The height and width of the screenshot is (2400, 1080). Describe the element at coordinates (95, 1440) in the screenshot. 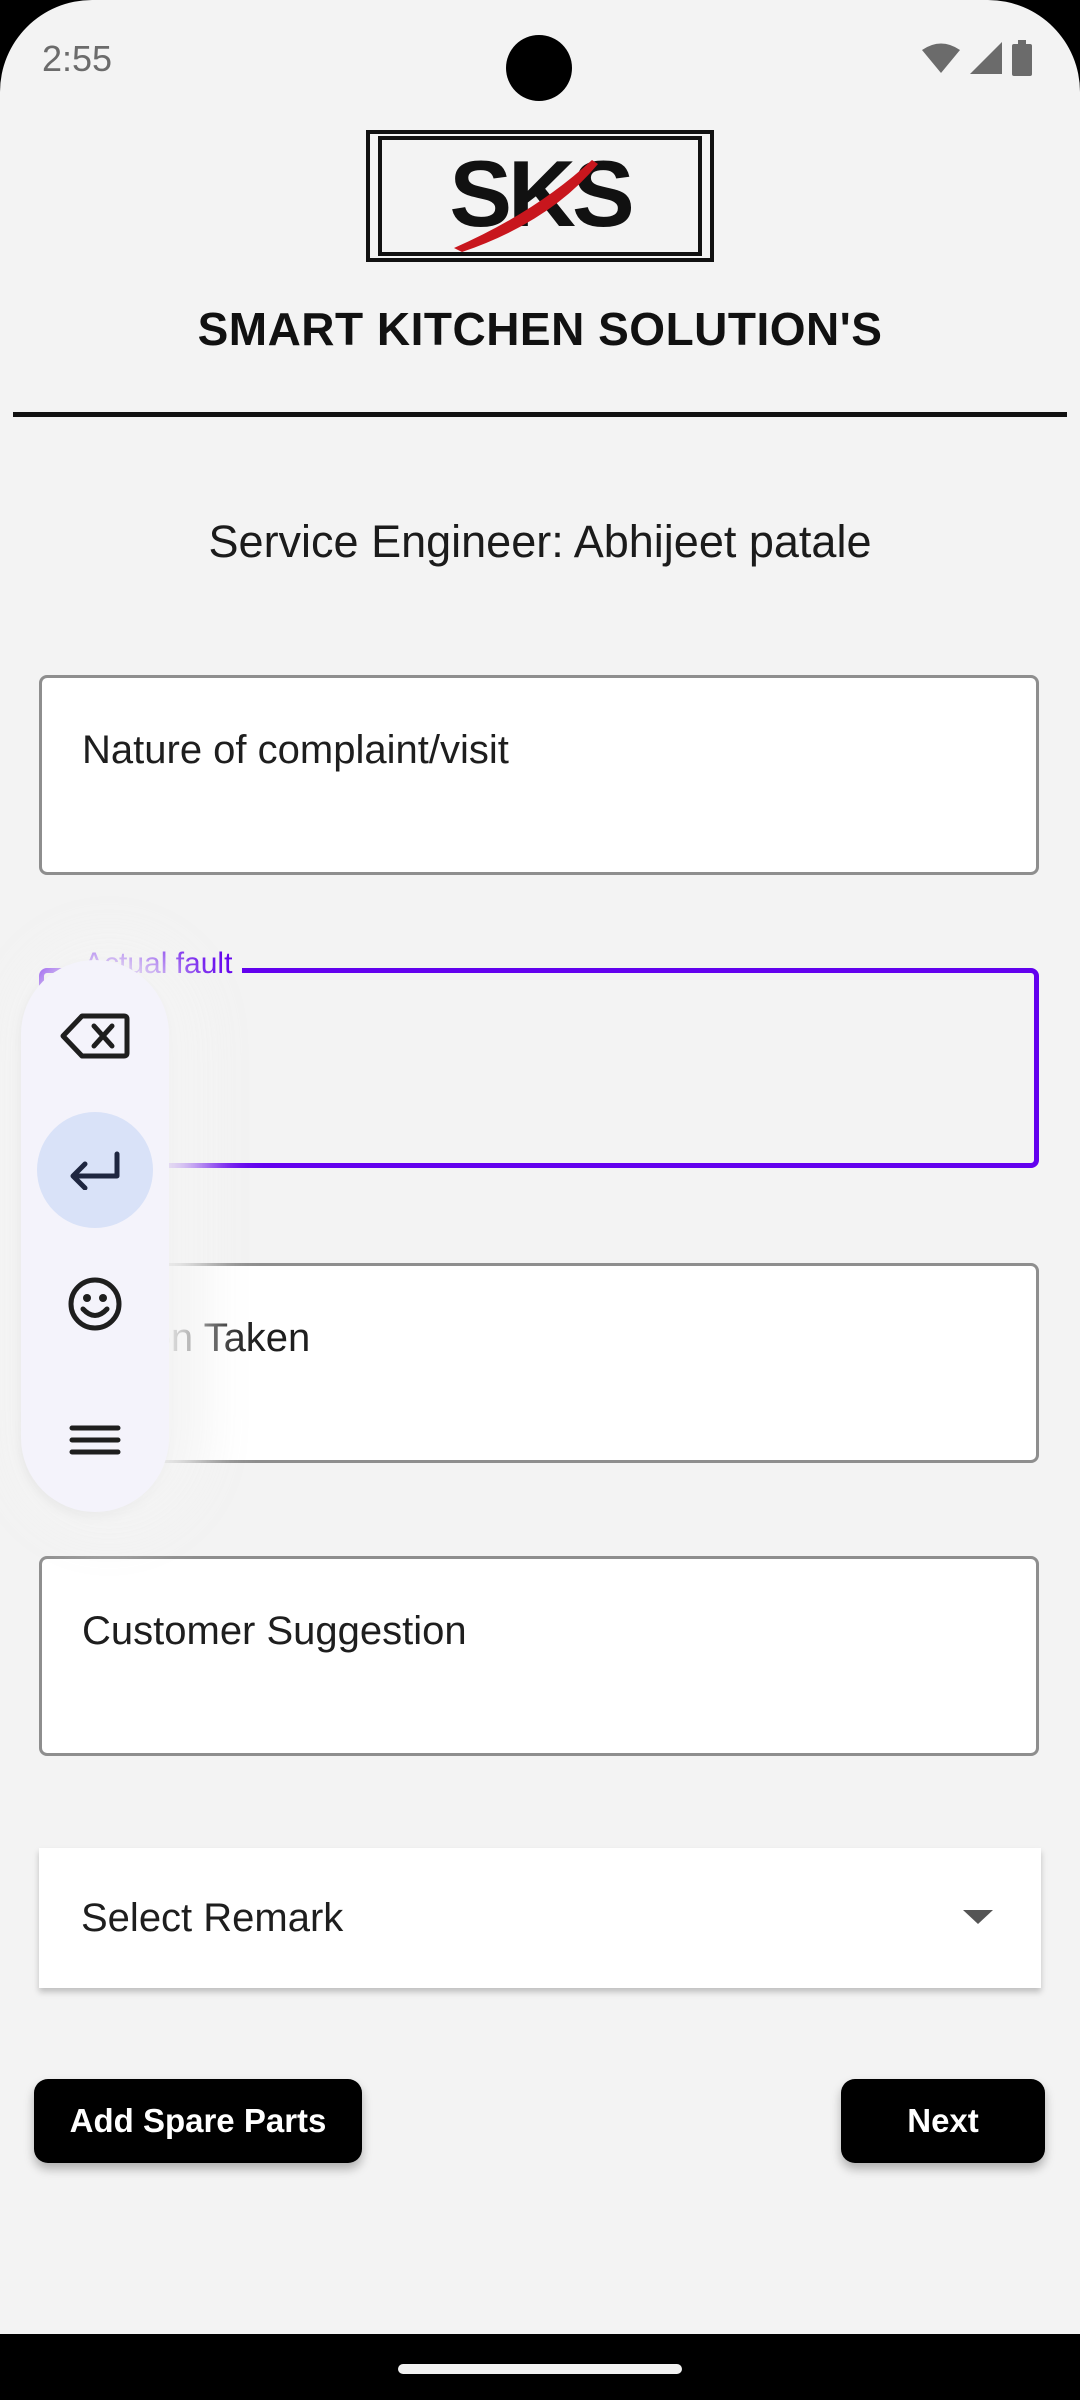

I see `menu-icon` at that location.